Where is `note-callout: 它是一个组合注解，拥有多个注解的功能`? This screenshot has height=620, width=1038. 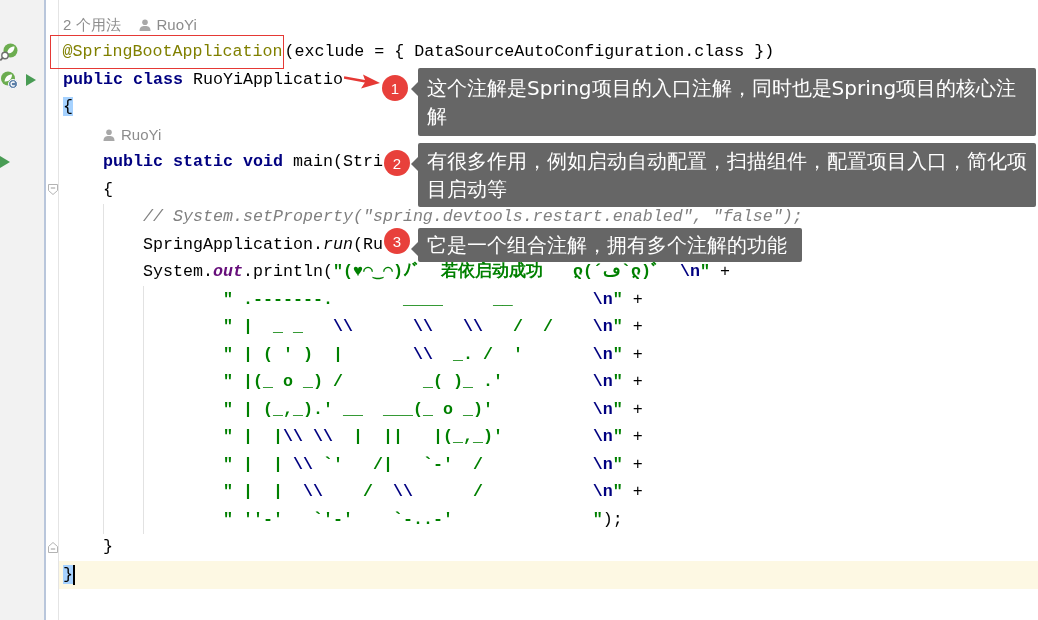 note-callout: 它是一个组合注解，拥有多个注解的功能 is located at coordinates (606, 245).